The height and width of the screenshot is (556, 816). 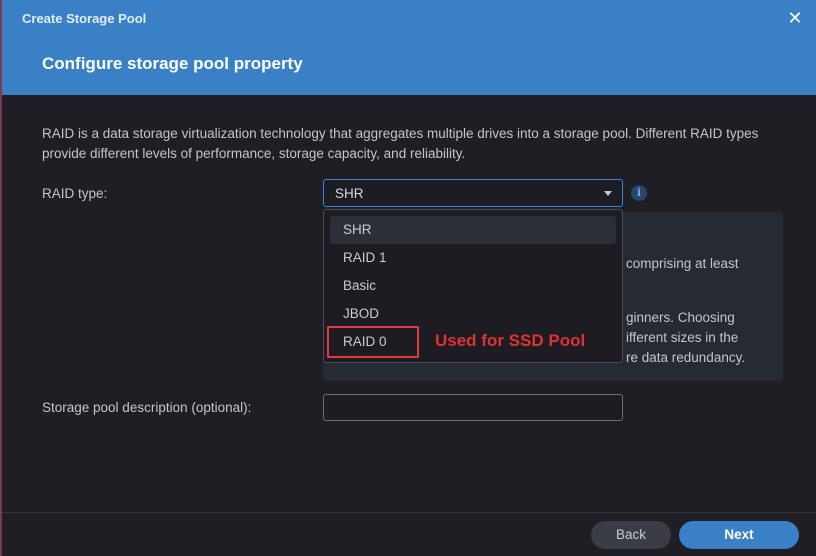 What do you see at coordinates (172, 63) in the screenshot?
I see `page-title: Configure storage pool property` at bounding box center [172, 63].